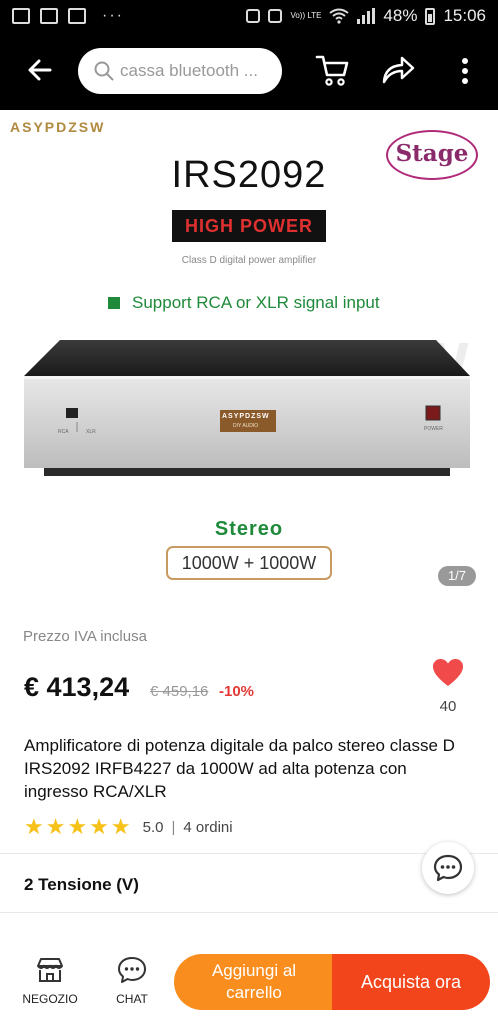 This screenshot has height=1024, width=498. I want to click on add-to-cart-button: Aggiungi al carrello, so click(254, 982).